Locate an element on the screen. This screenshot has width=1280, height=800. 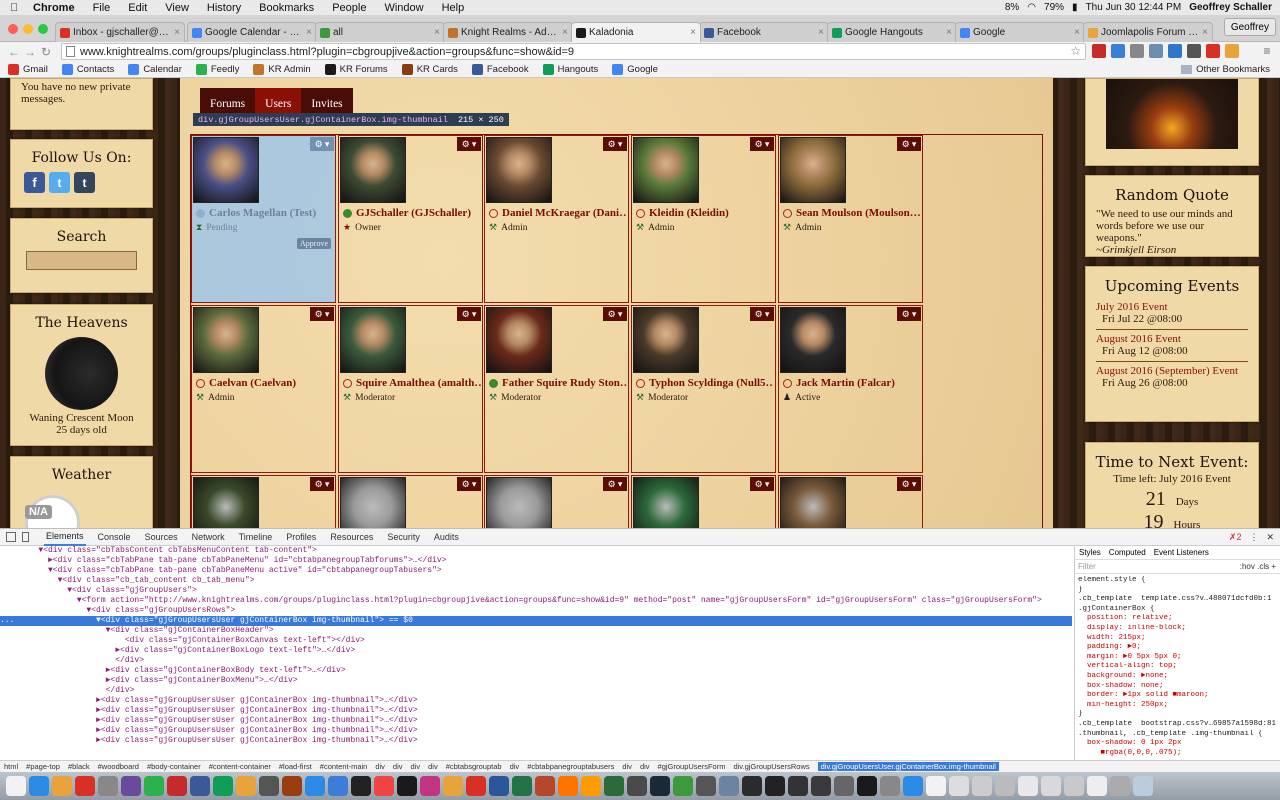
devtools-tab: Sources is located at coordinates (161, 537).